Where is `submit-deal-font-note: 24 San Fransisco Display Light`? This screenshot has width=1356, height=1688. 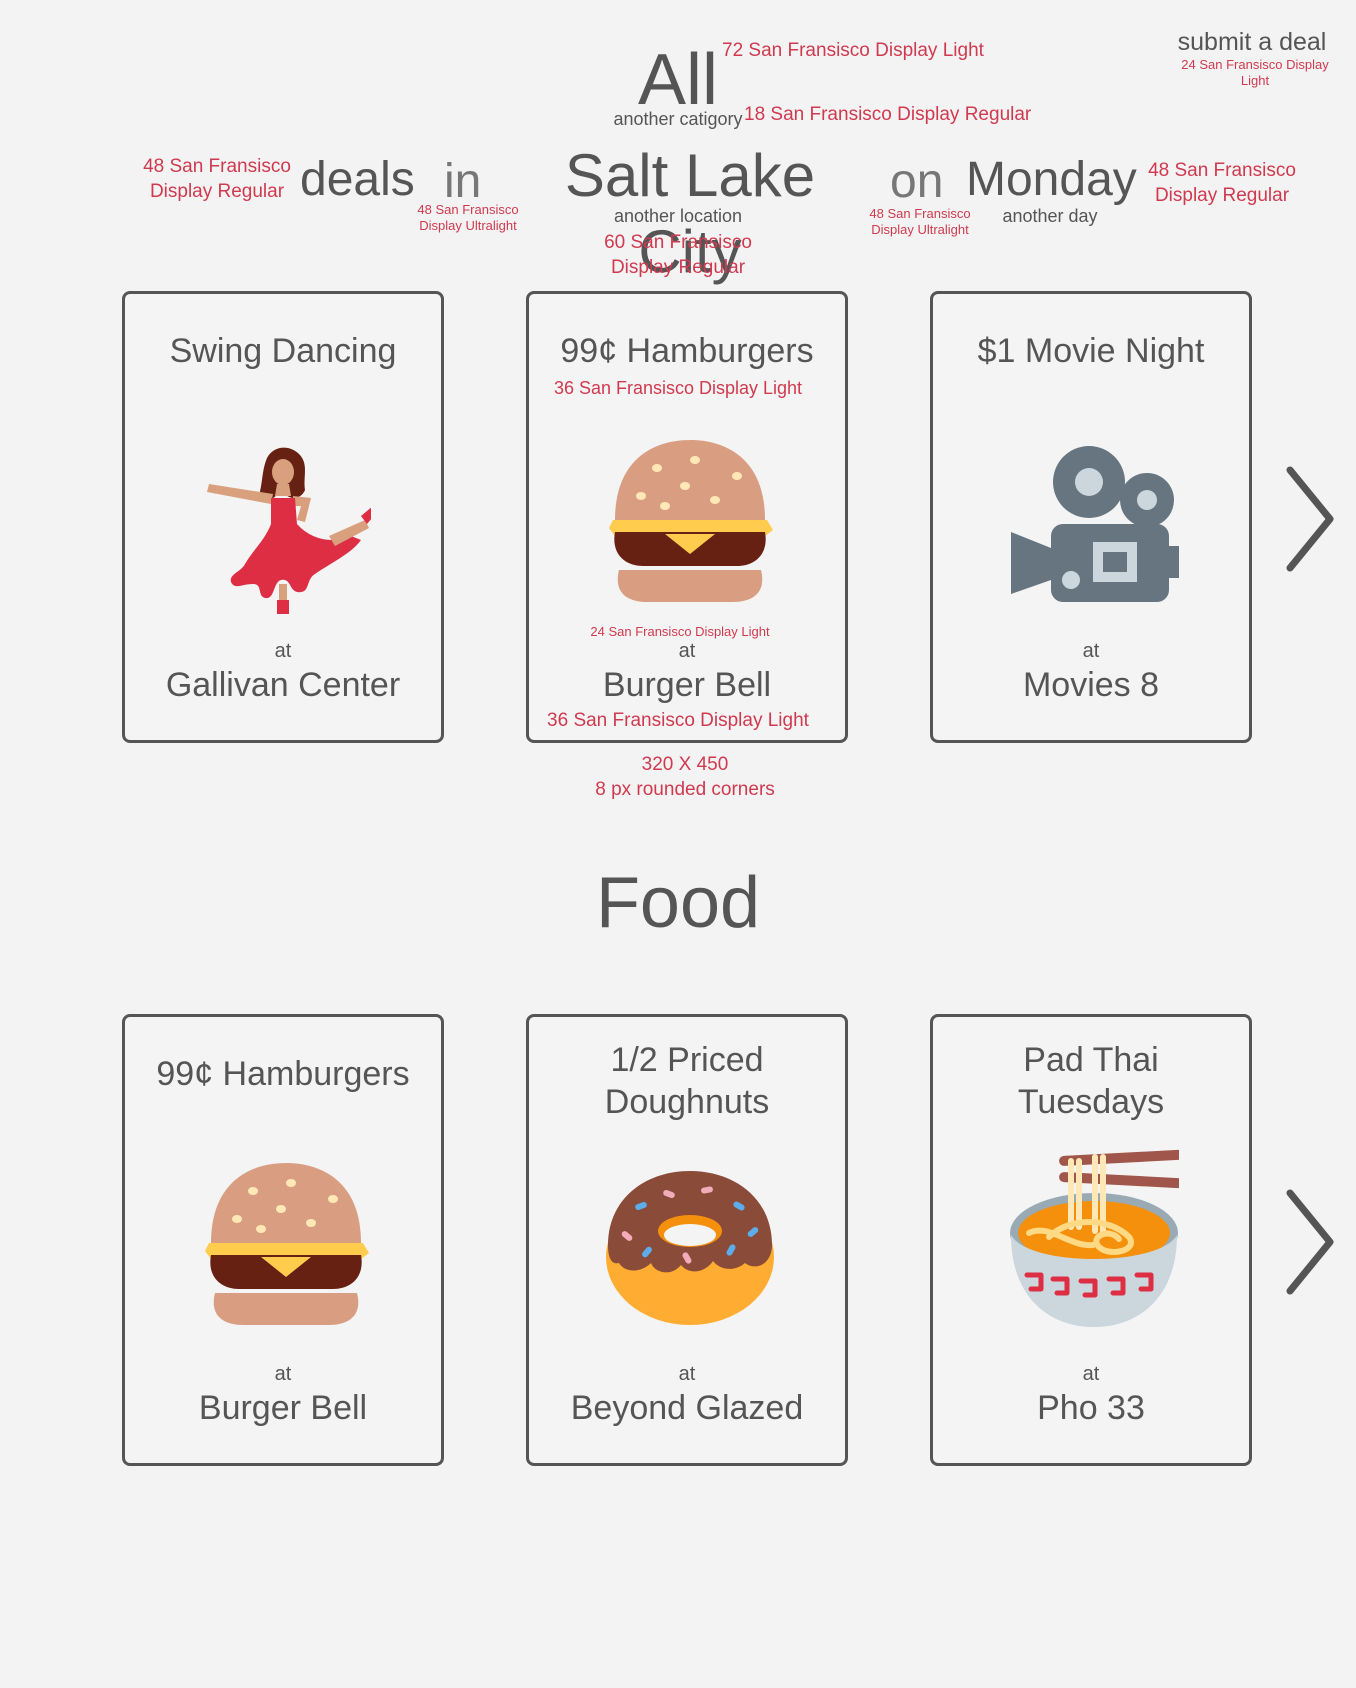
submit-deal-font-note: 24 San Fransisco Display Light is located at coordinates (1255, 72).